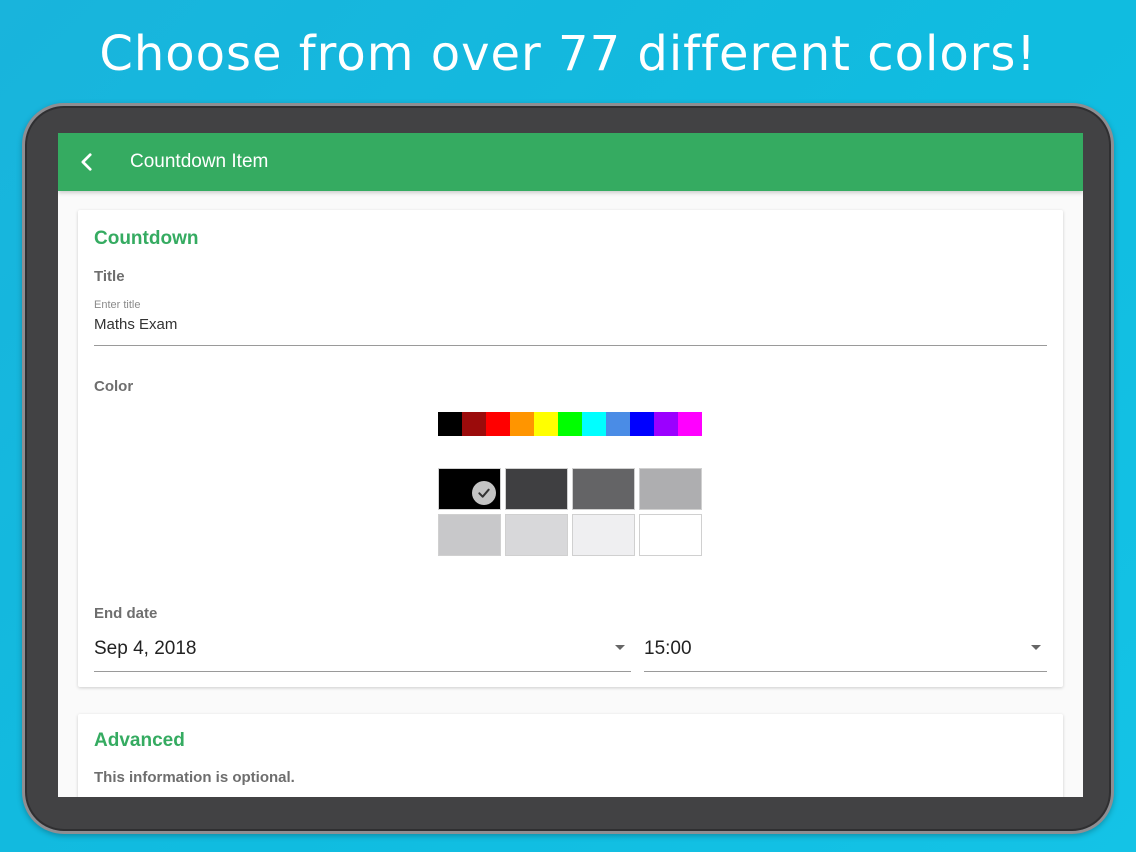  Describe the element at coordinates (570, 512) in the screenshot. I see `shade-grid` at that location.